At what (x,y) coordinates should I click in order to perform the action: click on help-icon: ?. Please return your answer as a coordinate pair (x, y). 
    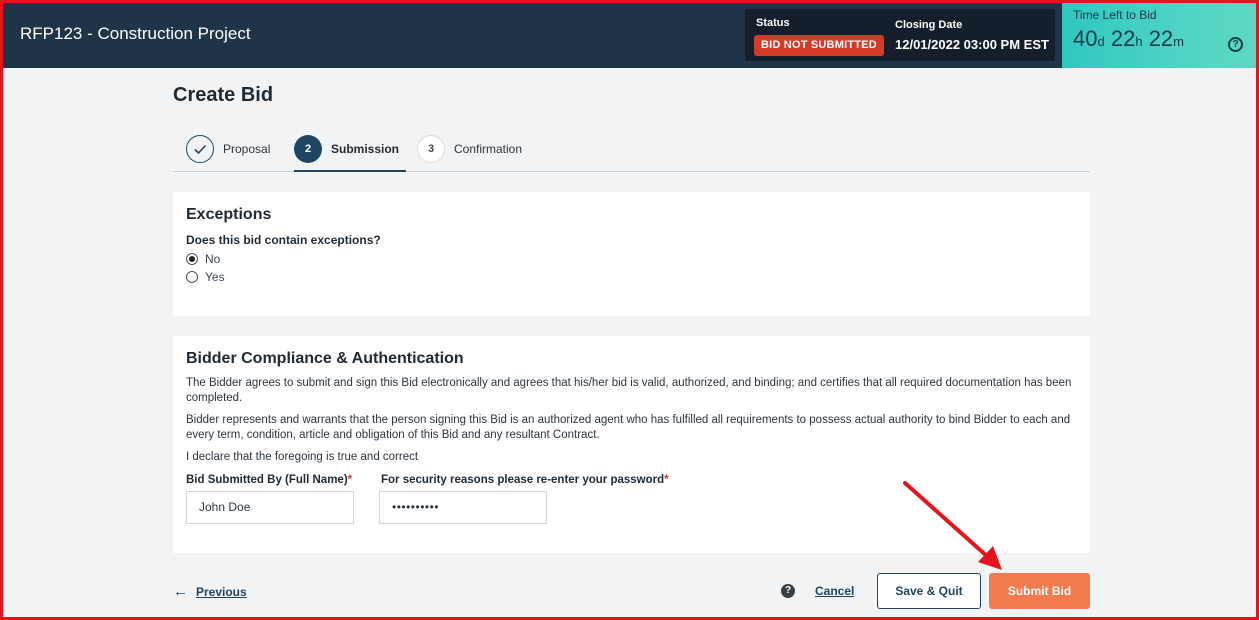
    Looking at the image, I should click on (1235, 44).